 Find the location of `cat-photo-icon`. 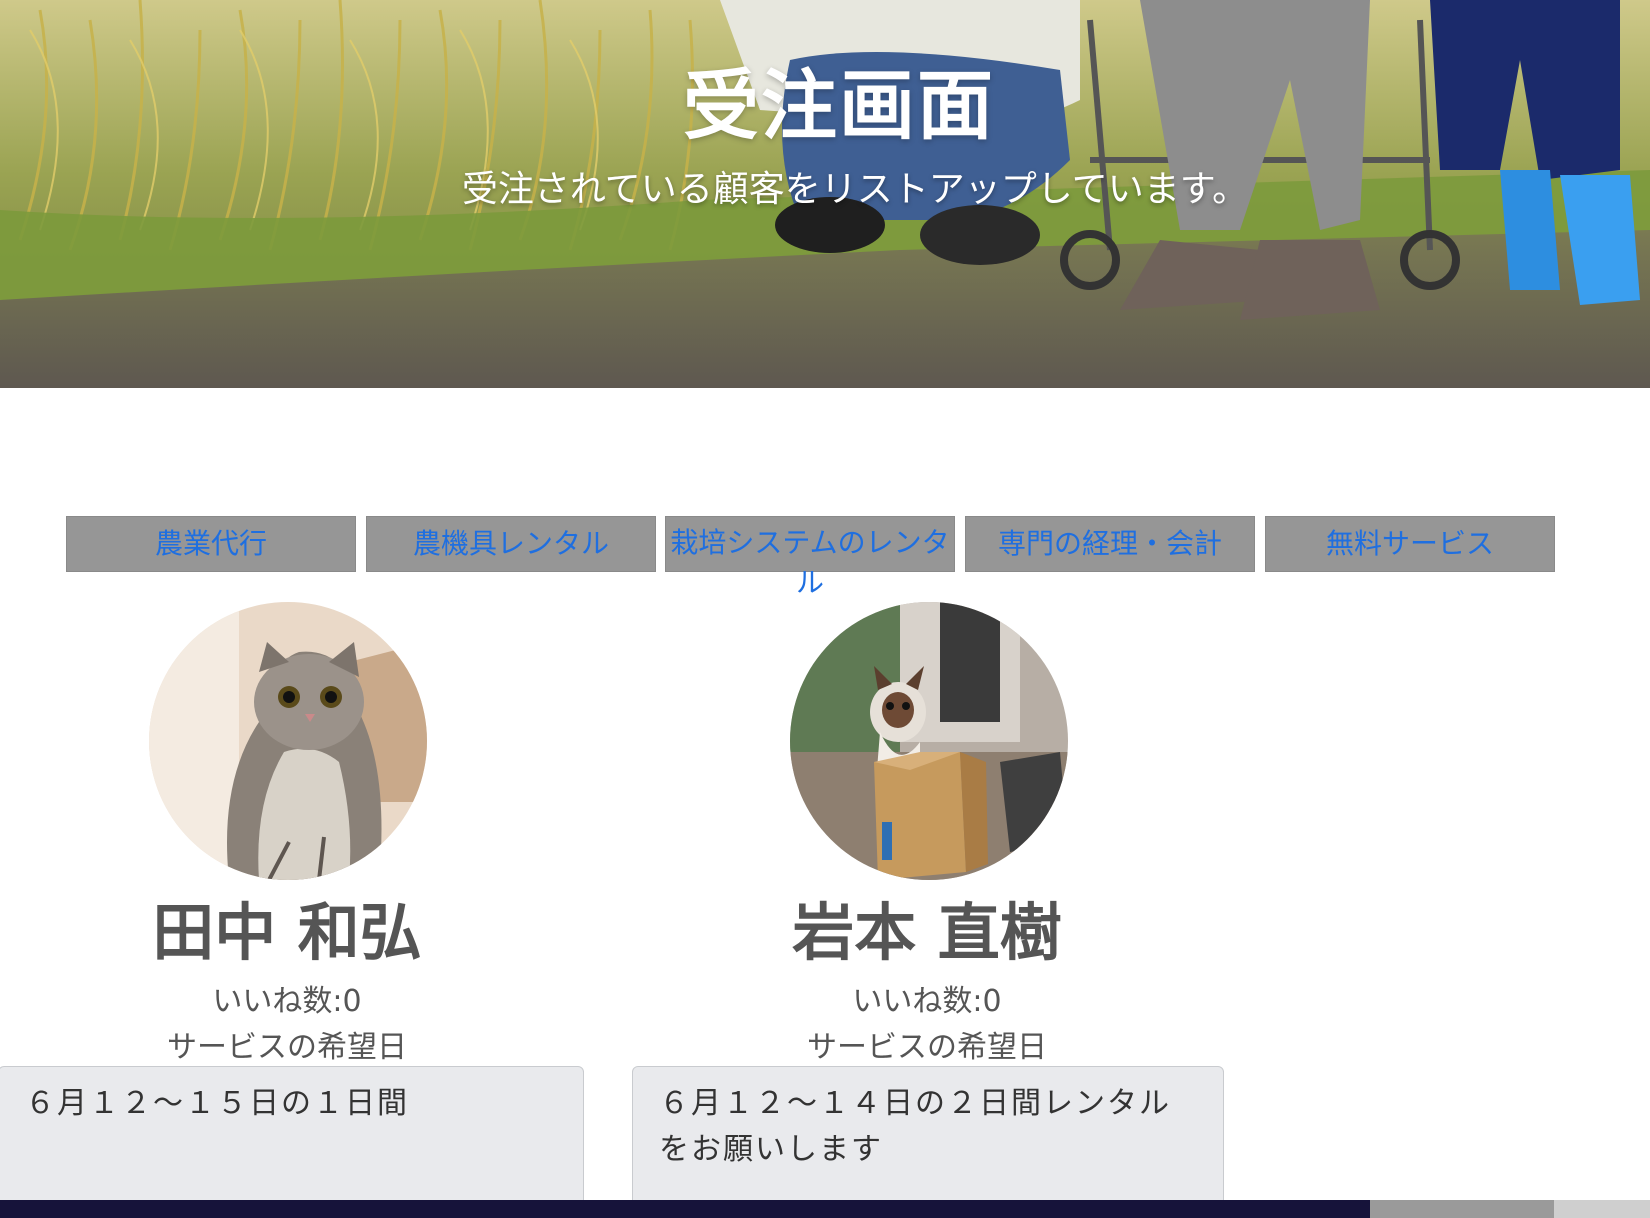

cat-photo-icon is located at coordinates (288, 741).